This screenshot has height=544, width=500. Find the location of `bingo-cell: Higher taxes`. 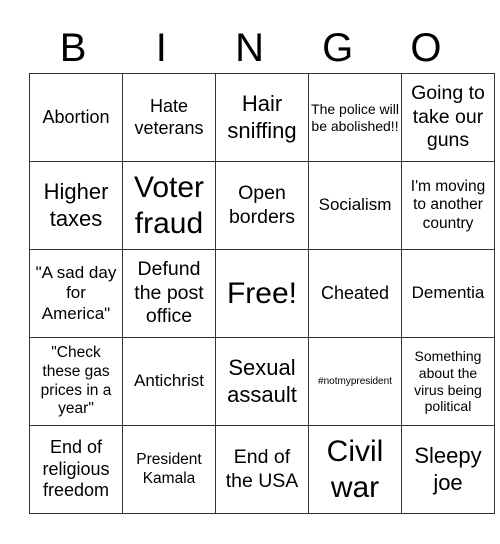

bingo-cell: Higher taxes is located at coordinates (76, 205).